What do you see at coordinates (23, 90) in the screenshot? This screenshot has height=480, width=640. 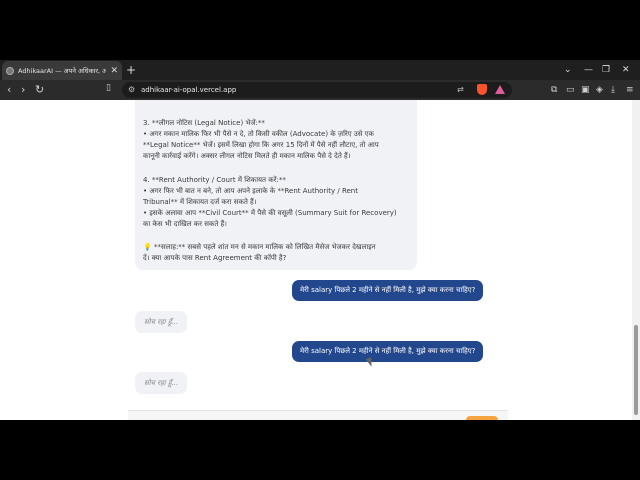 I see `forward-icon: ›` at bounding box center [23, 90].